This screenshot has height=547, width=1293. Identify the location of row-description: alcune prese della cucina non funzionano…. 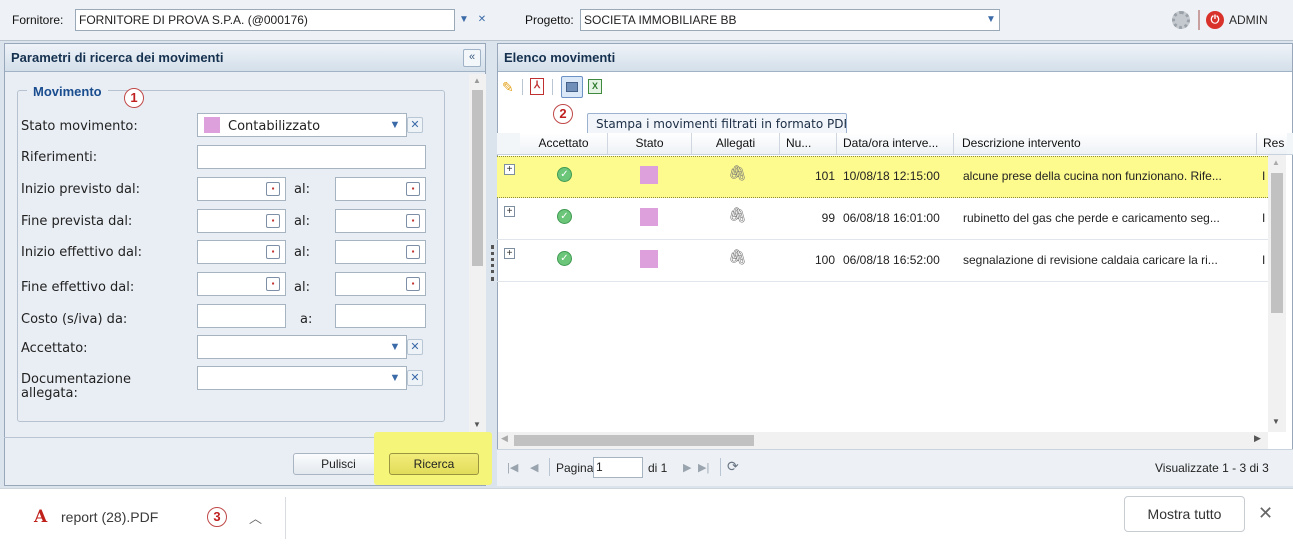
(1092, 176).